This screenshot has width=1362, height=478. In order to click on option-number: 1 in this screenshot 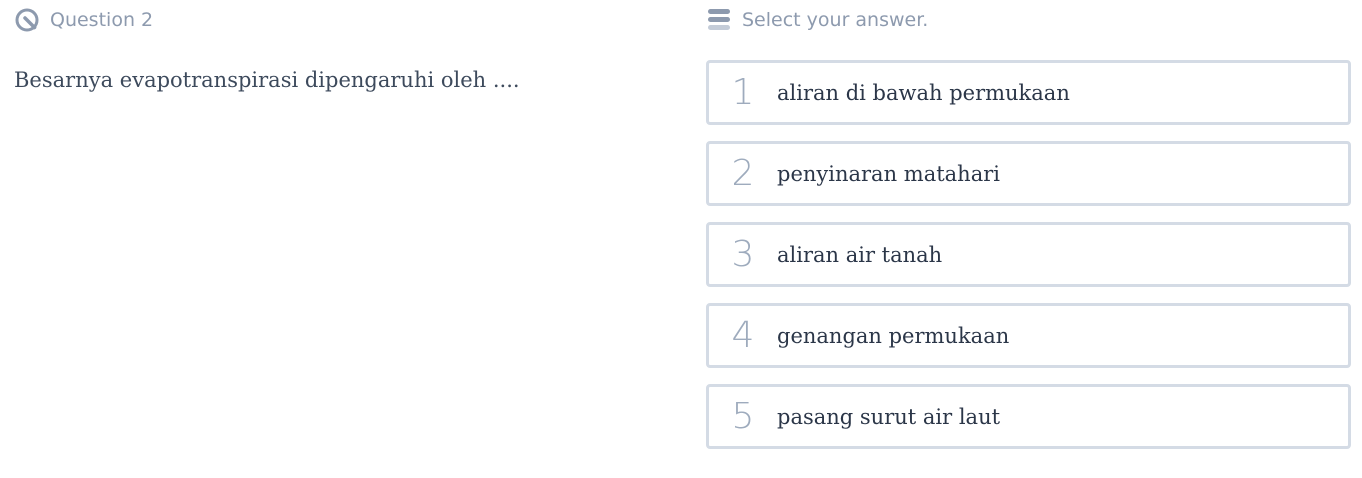, I will do `click(743, 92)`.